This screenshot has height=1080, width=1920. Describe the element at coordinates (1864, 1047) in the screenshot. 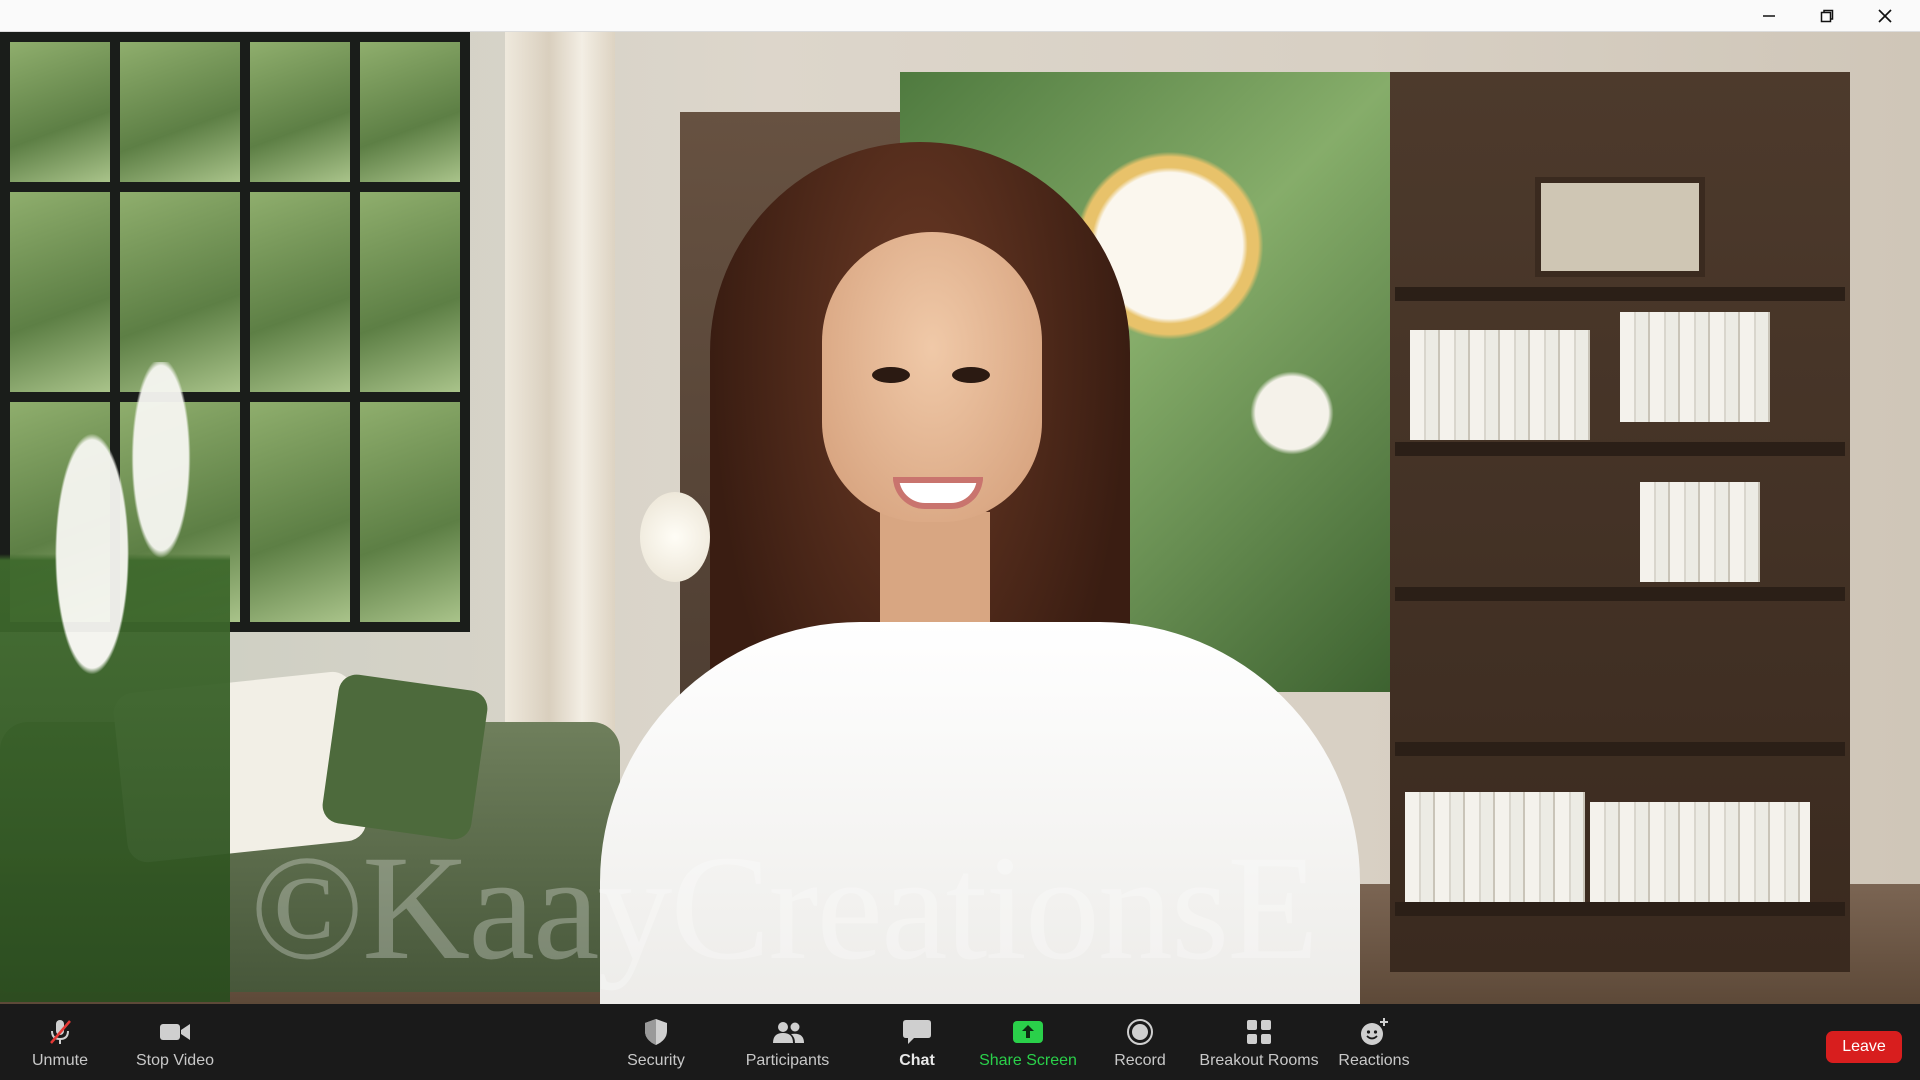

I see `leave-button: Leave` at that location.